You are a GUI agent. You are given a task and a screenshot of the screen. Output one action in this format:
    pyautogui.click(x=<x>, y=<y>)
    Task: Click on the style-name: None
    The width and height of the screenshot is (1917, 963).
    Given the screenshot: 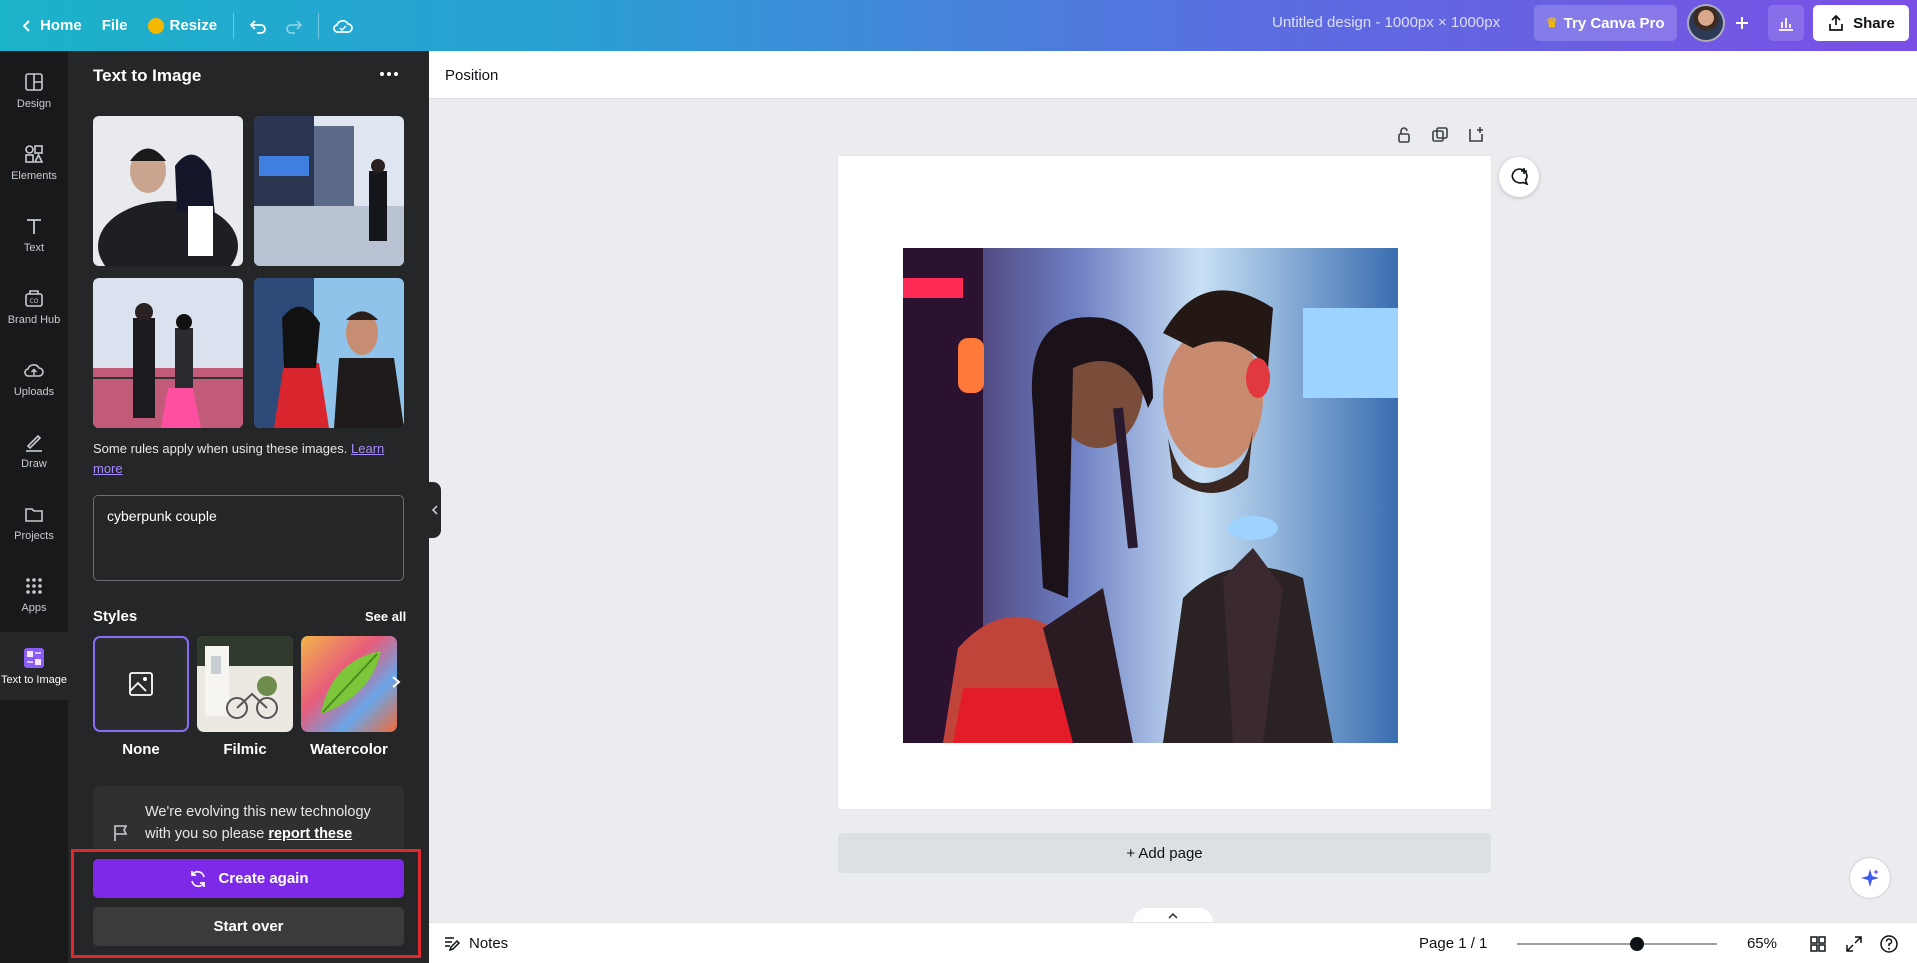 What is the action you would take?
    pyautogui.click(x=141, y=749)
    